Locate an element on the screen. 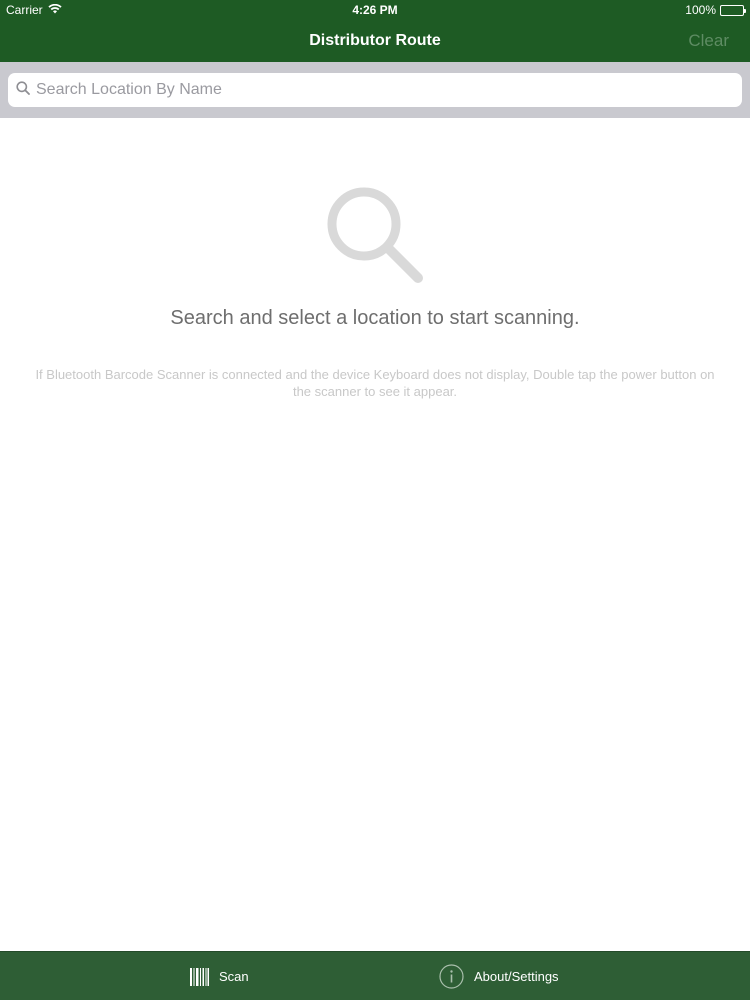  clear-button: Clear is located at coordinates (708, 41).